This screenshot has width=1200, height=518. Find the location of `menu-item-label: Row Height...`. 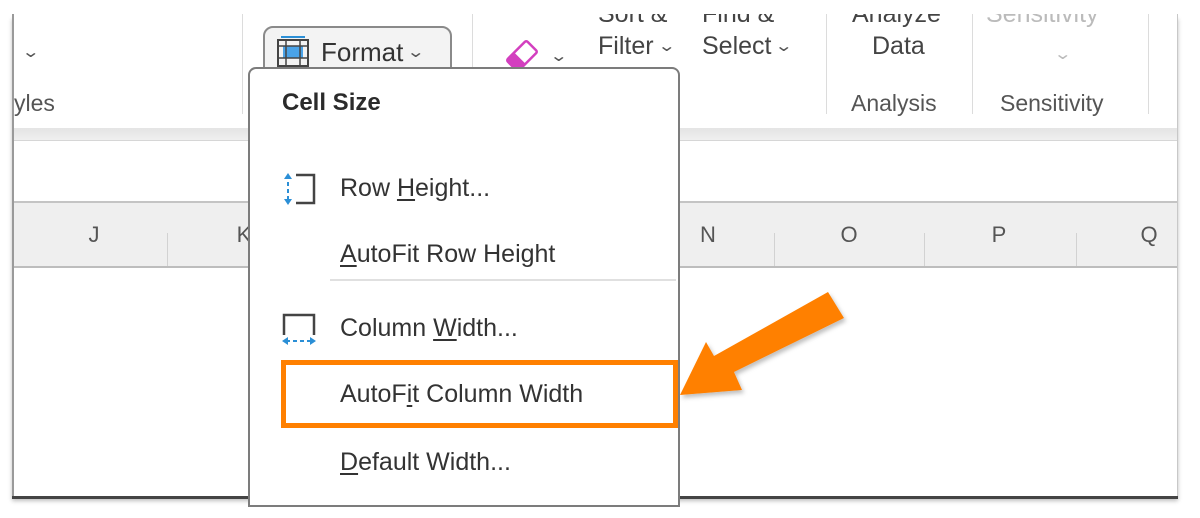

menu-item-label: Row Height... is located at coordinates (415, 187).